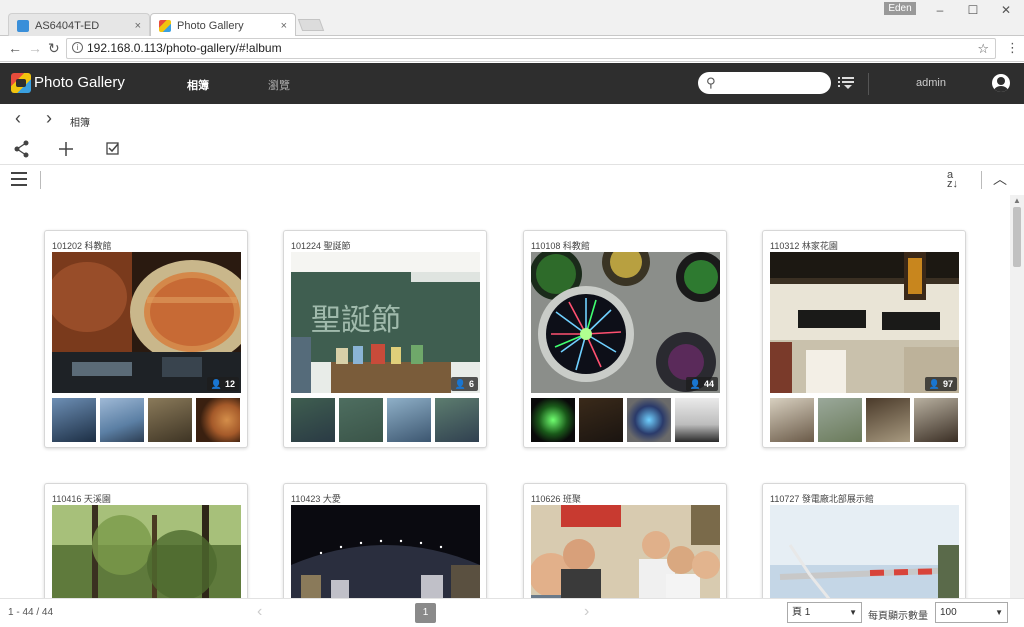 This screenshot has width=1024, height=627. What do you see at coordinates (898, 616) in the screenshot?
I see `per-page-label: 每頁顯示數量` at bounding box center [898, 616].